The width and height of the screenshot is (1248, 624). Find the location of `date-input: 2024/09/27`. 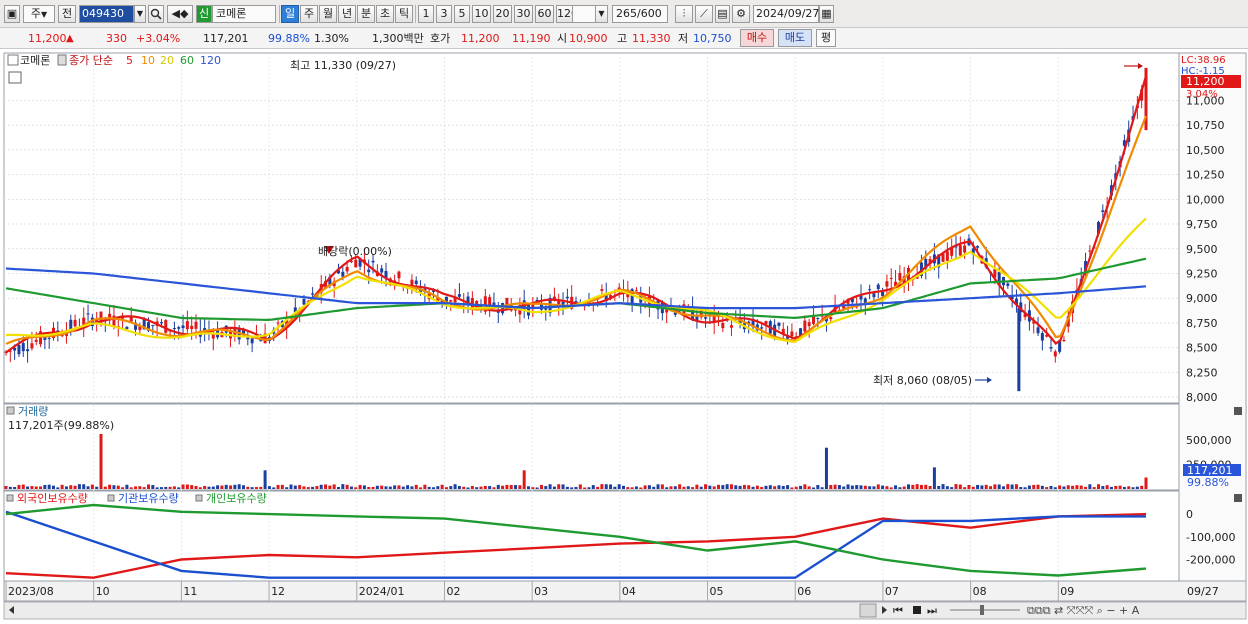

date-input: 2024/09/27 is located at coordinates (786, 14).